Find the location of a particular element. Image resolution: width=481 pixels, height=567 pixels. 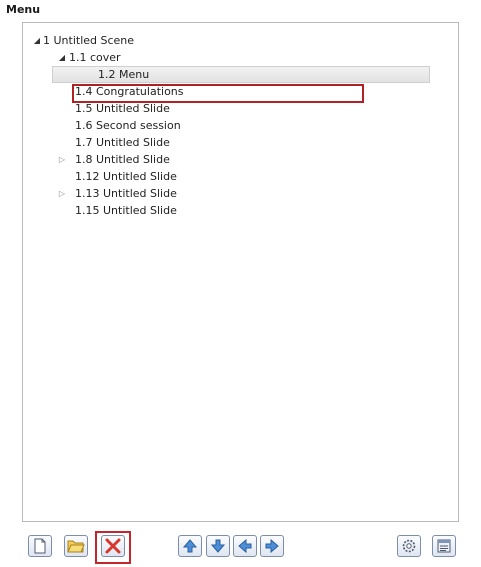

new-slide-button is located at coordinates (40, 546).